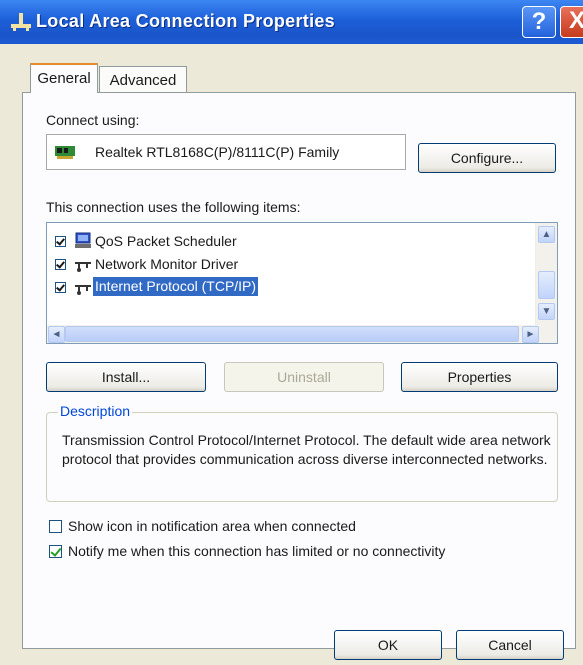 This screenshot has width=583, height=665. I want to click on horizontal-scrollbar: ◄ ►, so click(302, 334).